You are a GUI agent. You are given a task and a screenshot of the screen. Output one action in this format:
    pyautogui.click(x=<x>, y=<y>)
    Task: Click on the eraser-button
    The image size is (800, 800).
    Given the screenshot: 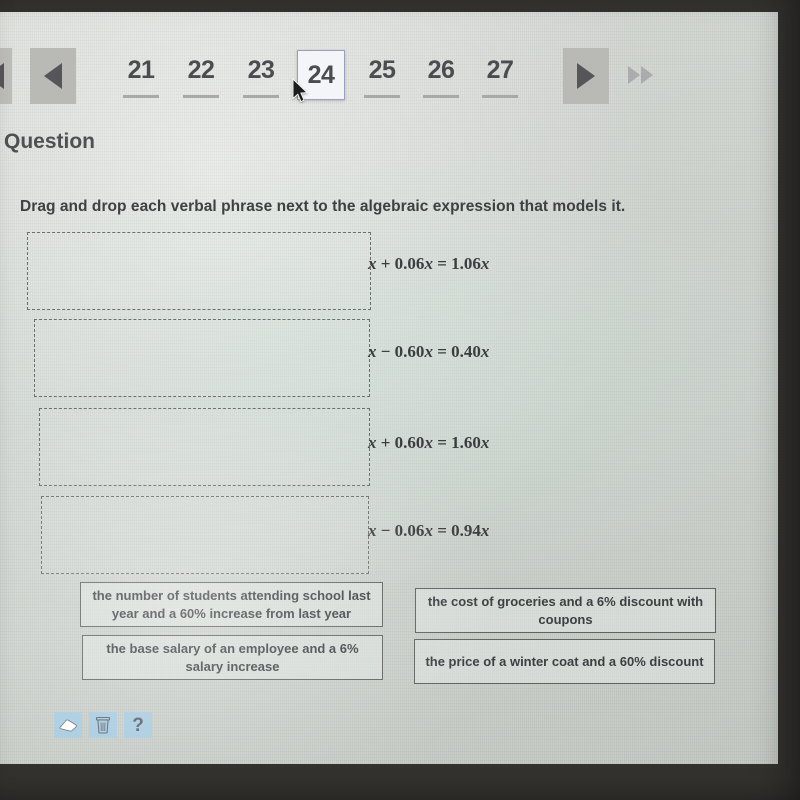 What is the action you would take?
    pyautogui.click(x=68, y=725)
    